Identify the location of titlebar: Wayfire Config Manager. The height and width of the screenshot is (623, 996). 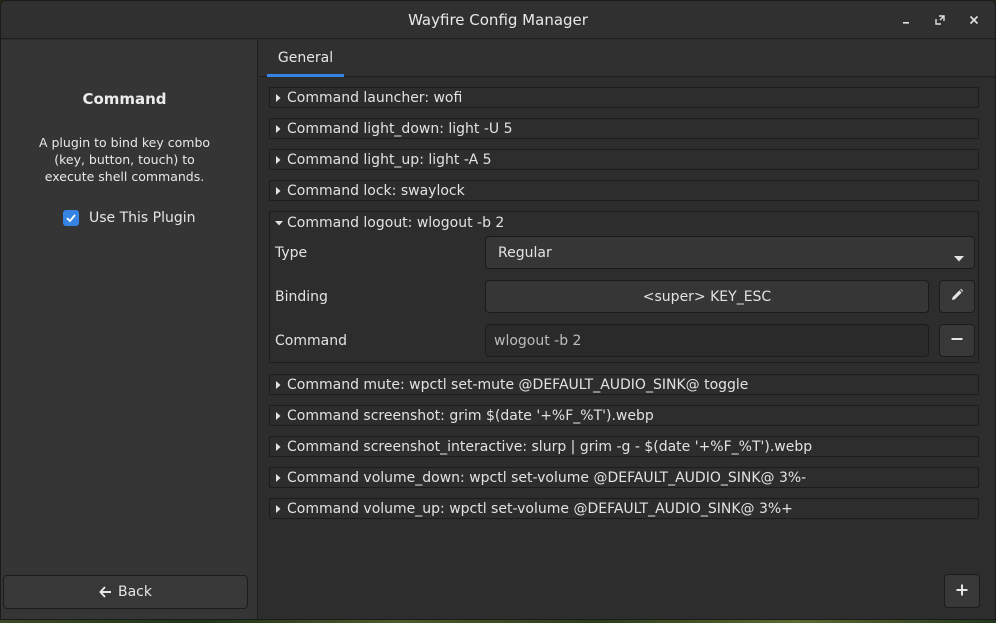
(498, 20).